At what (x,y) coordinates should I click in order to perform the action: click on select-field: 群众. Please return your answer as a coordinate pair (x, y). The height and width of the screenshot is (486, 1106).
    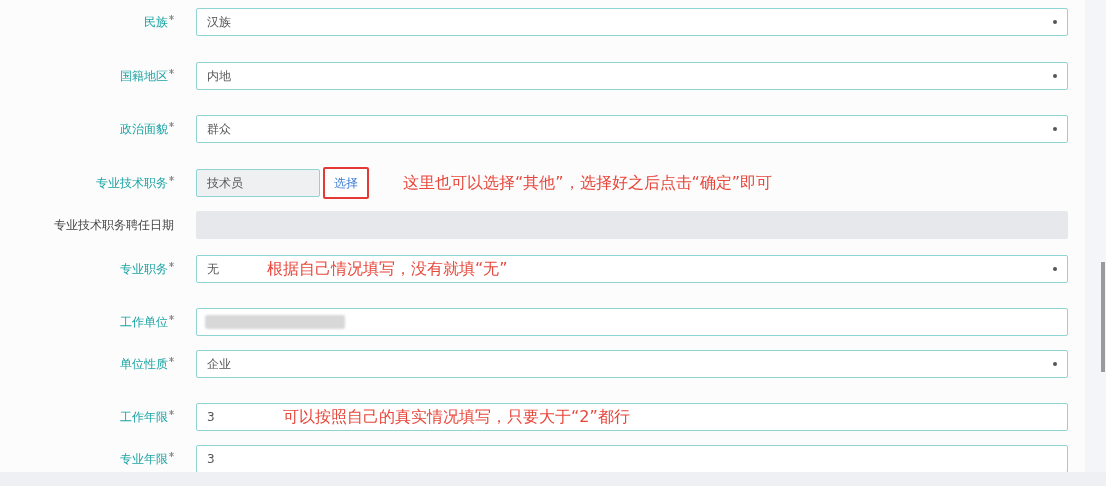
    Looking at the image, I should click on (632, 129).